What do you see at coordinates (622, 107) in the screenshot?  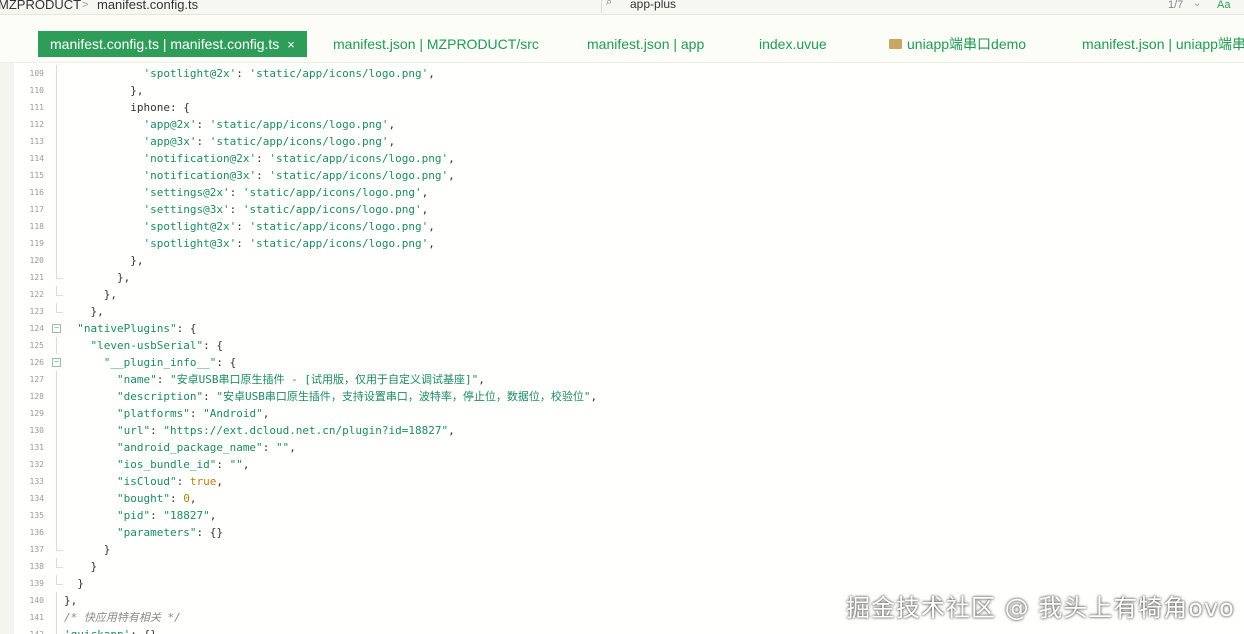 I see `code-line: 111 iphone: {` at bounding box center [622, 107].